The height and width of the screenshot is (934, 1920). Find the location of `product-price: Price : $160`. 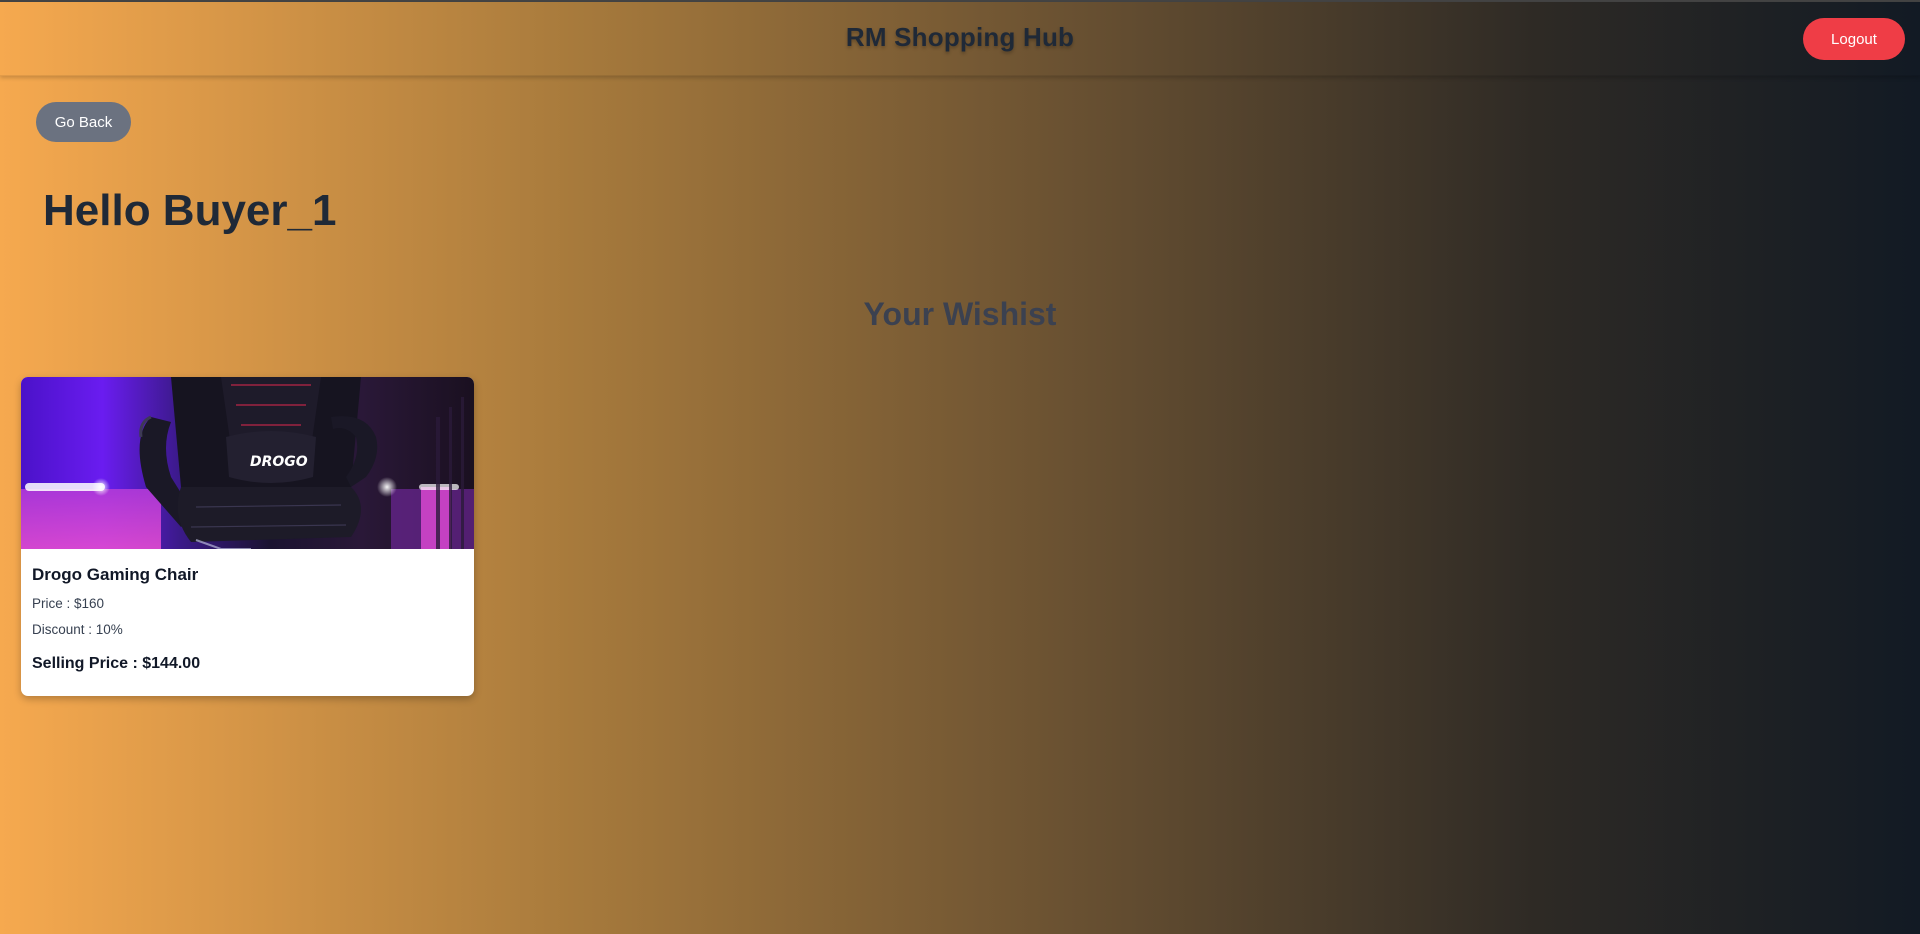

product-price: Price : $160 is located at coordinates (68, 603).